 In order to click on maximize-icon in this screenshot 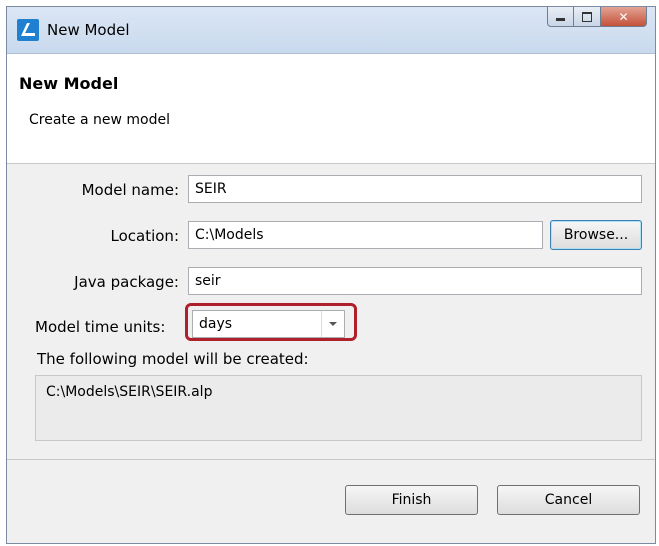, I will do `click(587, 16)`.